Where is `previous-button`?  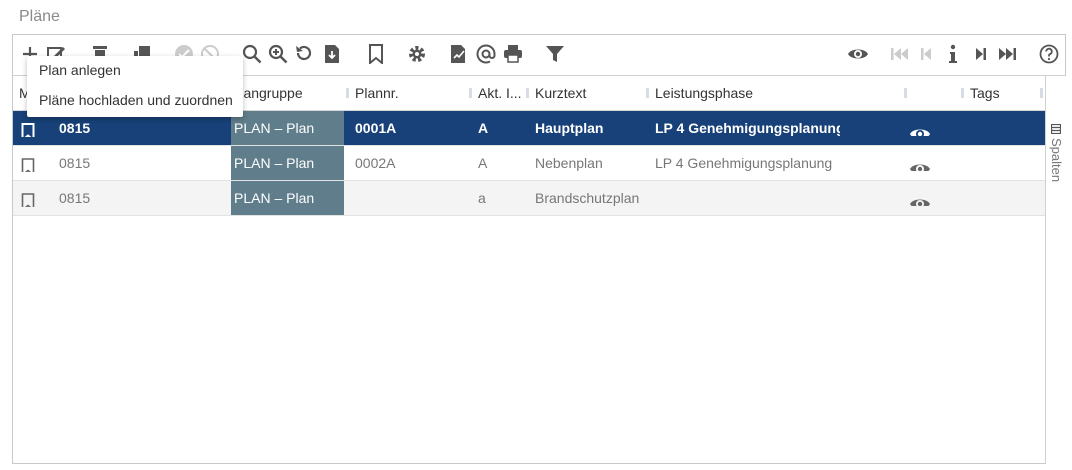 previous-button is located at coordinates (926, 54).